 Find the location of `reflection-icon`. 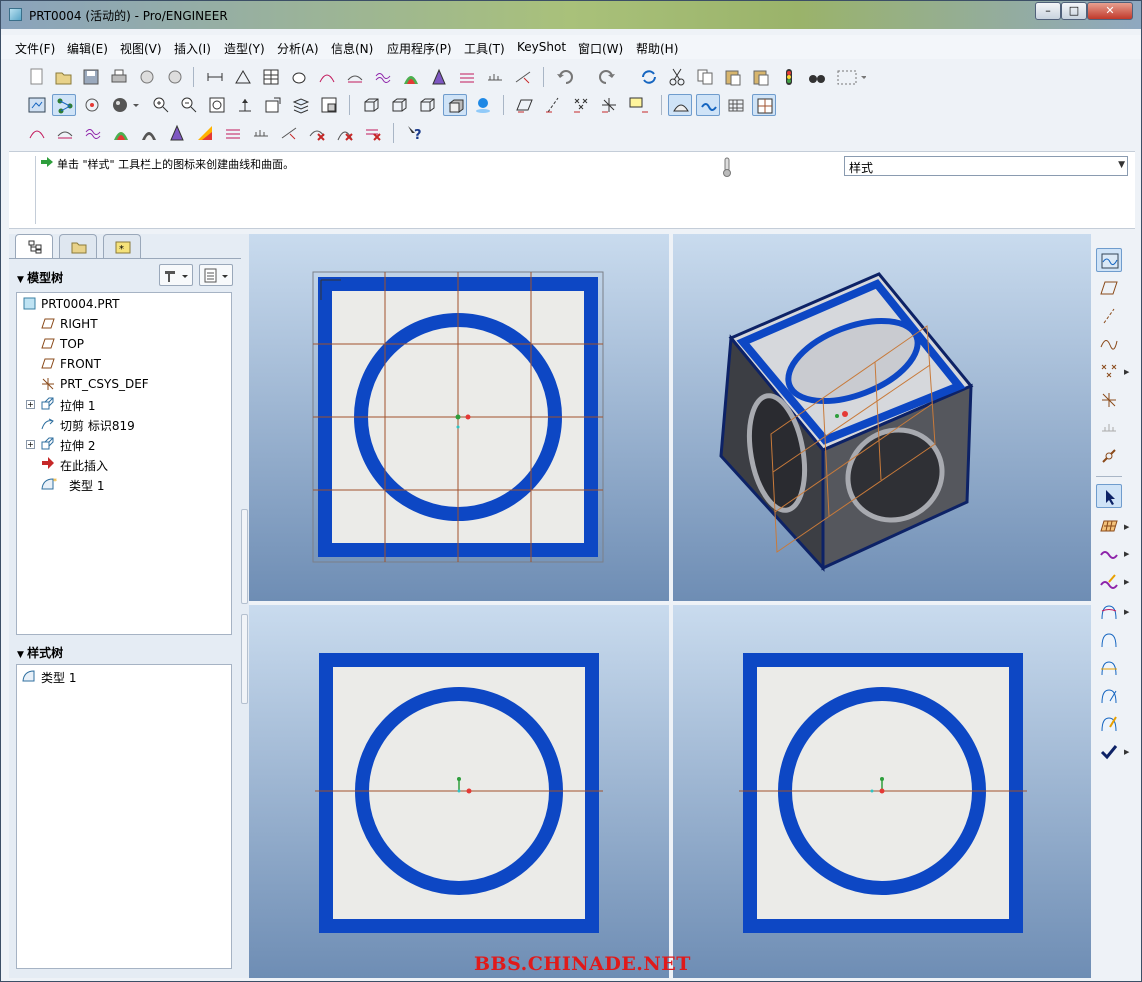

reflection-icon is located at coordinates (149, 133).